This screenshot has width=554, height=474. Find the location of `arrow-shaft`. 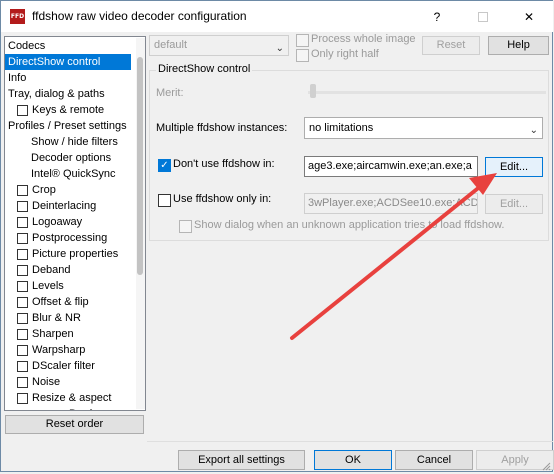

arrow-shaft is located at coordinates (389, 259).